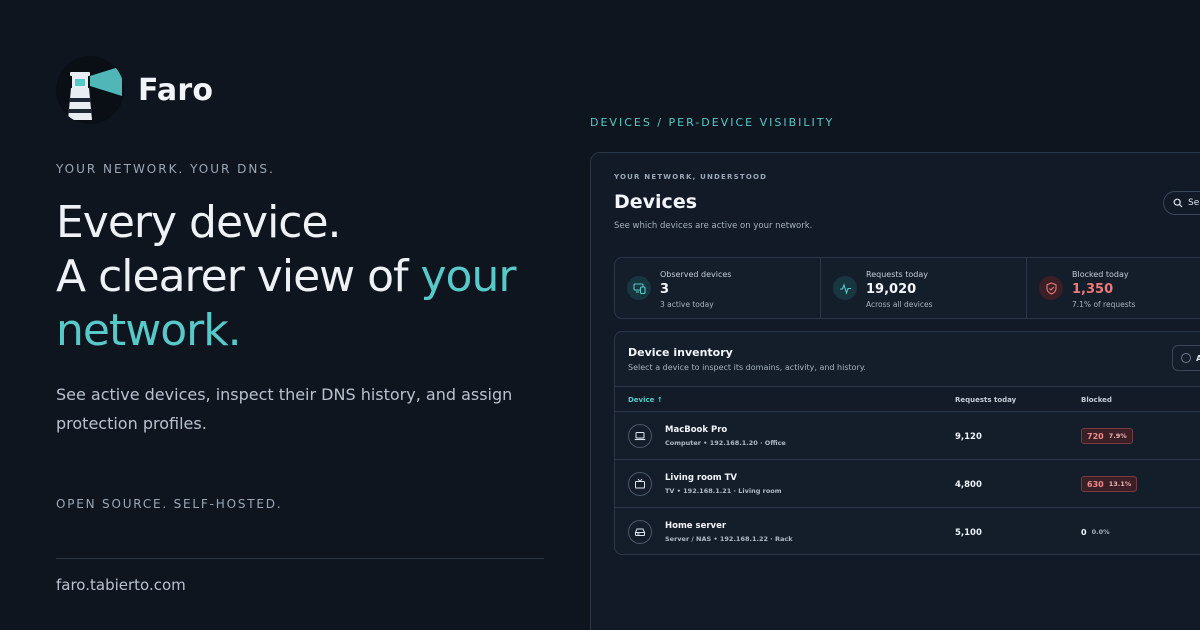 The height and width of the screenshot is (630, 1200). Describe the element at coordinates (199, 222) in the screenshot. I see `headline-line-1: Every device.` at that location.